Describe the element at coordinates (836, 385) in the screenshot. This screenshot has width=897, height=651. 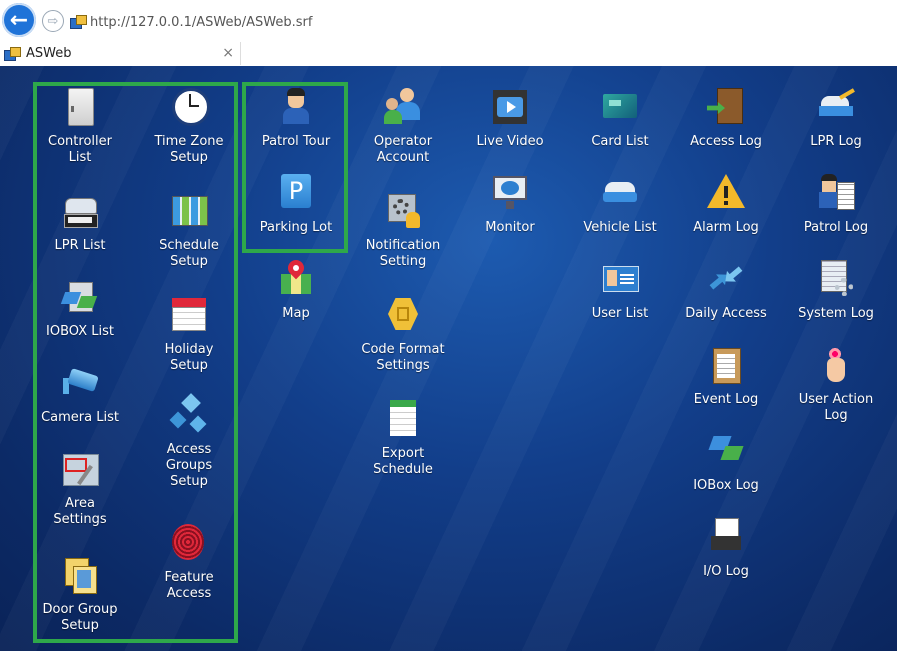
I see `tile-user-action-log: User Action Log` at that location.